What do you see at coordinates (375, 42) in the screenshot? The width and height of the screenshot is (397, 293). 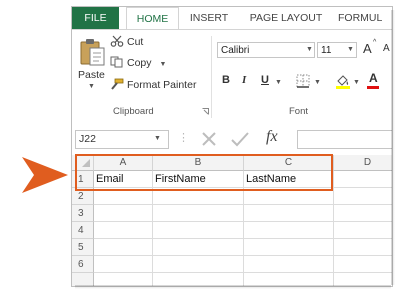 I see `grow-font-caret-icon: ^` at bounding box center [375, 42].